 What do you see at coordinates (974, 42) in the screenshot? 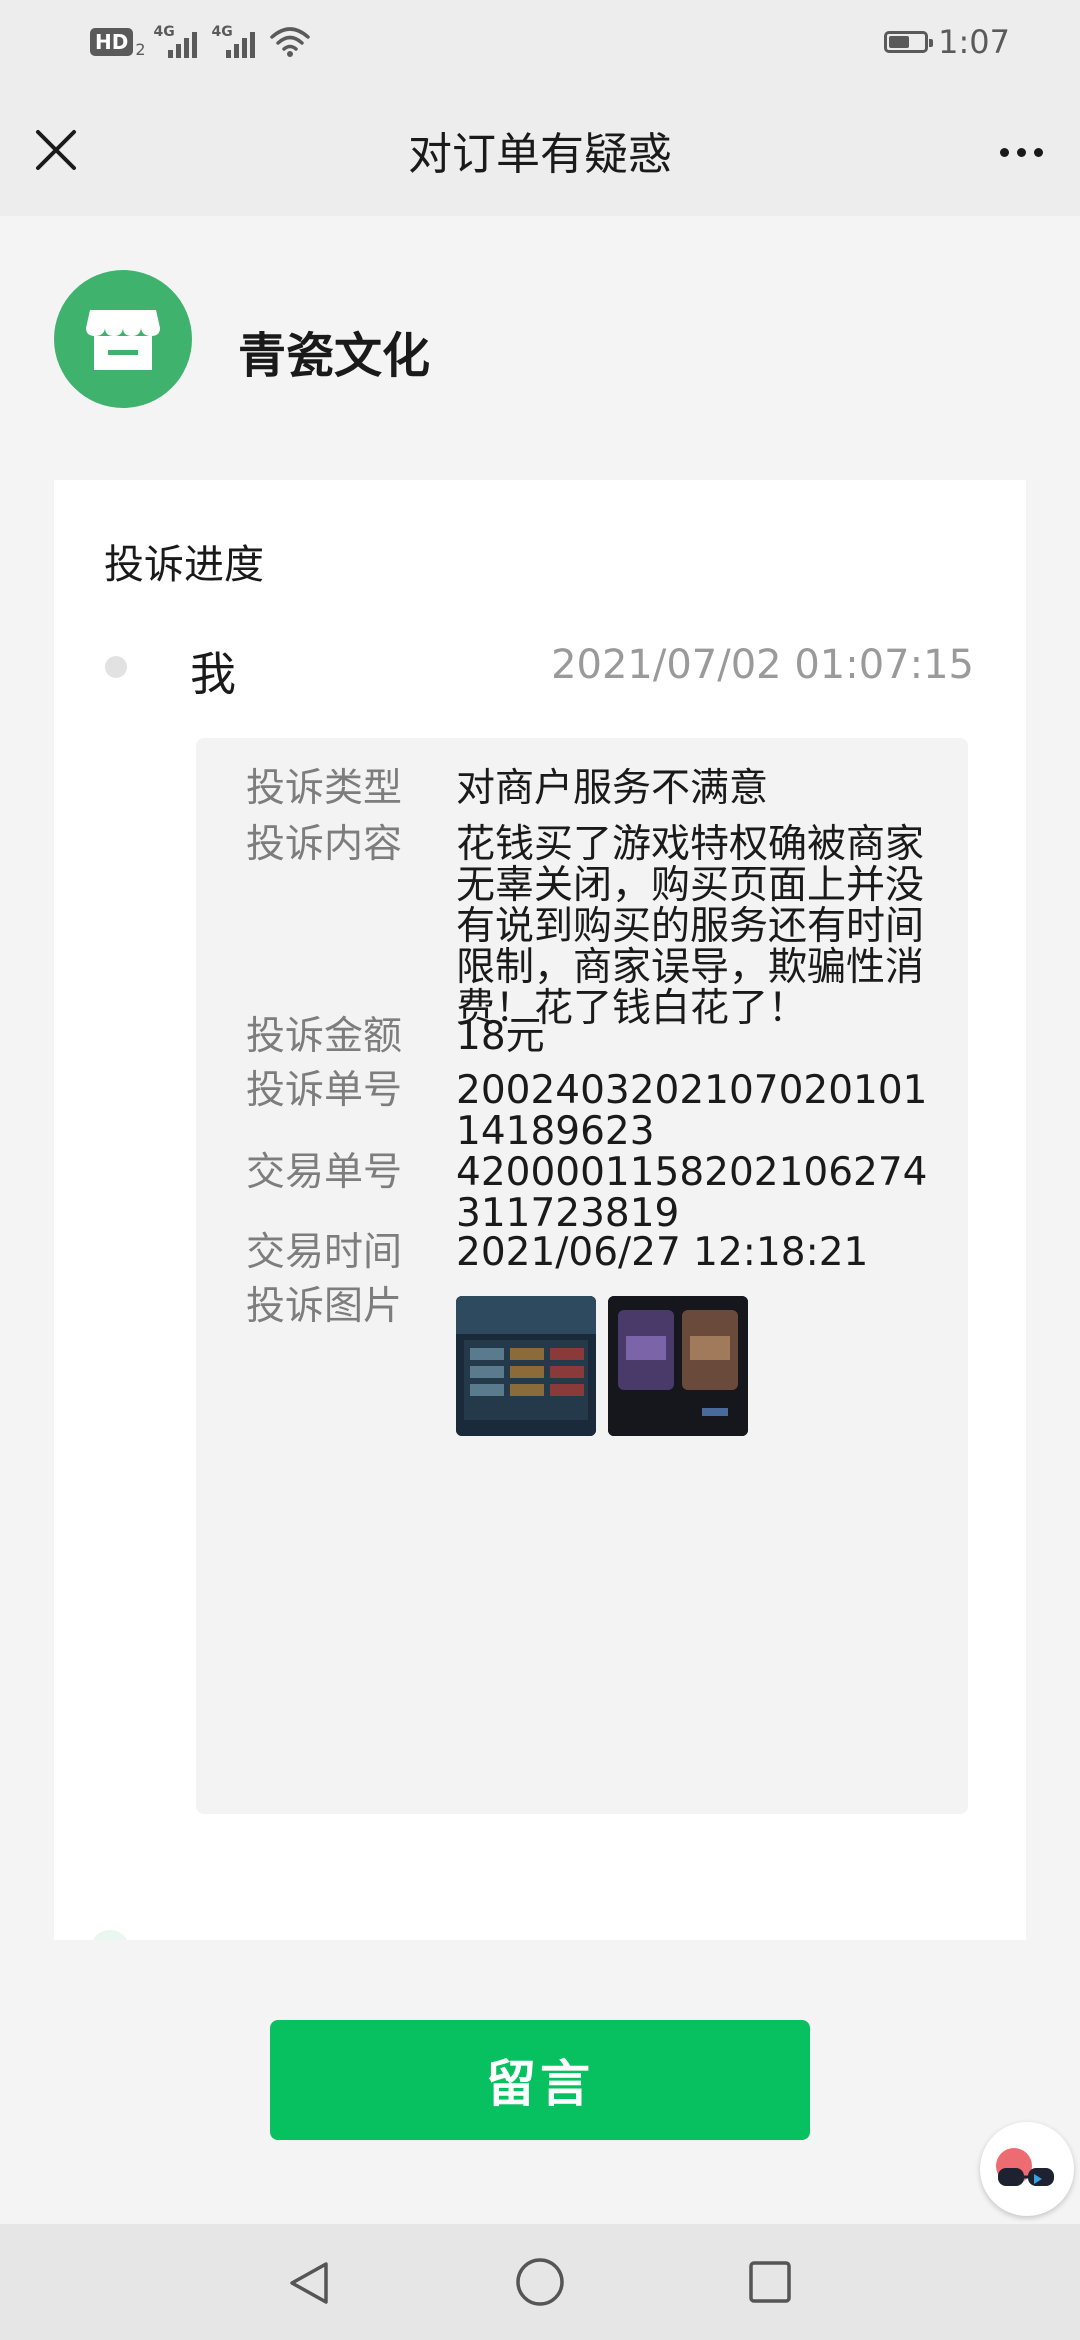
I see `clock: 1:07` at bounding box center [974, 42].